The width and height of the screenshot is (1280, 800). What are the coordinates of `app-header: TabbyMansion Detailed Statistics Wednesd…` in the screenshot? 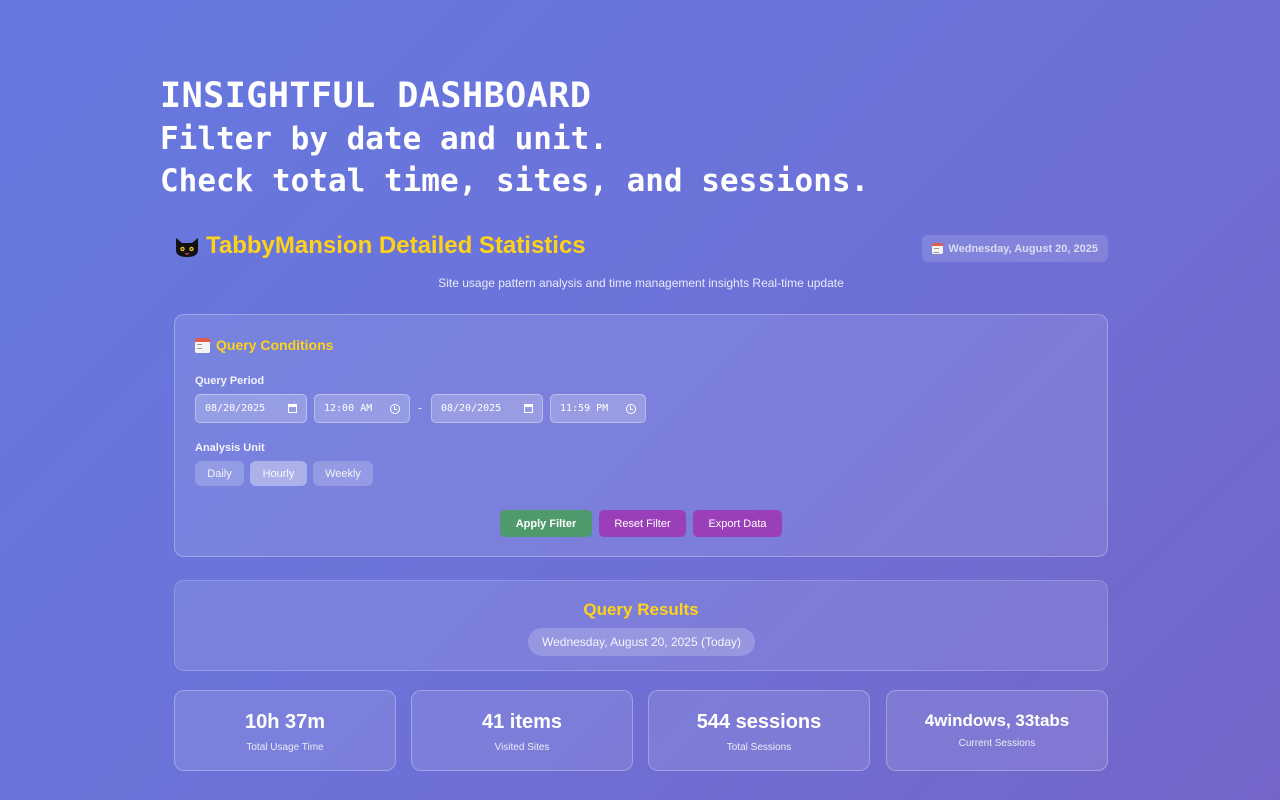 It's located at (641, 248).